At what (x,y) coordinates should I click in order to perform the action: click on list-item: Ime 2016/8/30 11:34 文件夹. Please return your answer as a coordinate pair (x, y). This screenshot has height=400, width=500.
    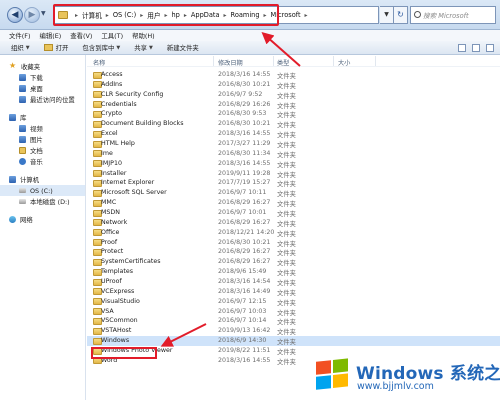
    Looking at the image, I should click on (293, 154).